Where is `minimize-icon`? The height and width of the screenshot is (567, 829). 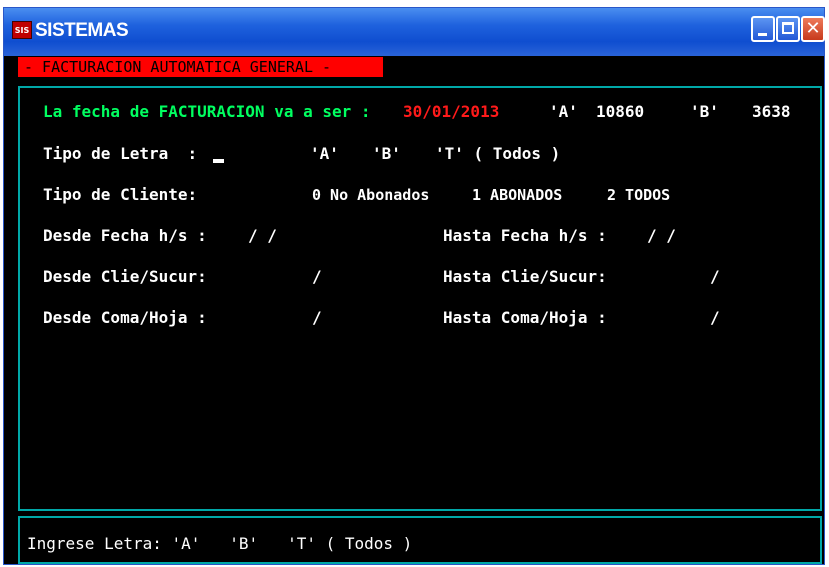 minimize-icon is located at coordinates (762, 34).